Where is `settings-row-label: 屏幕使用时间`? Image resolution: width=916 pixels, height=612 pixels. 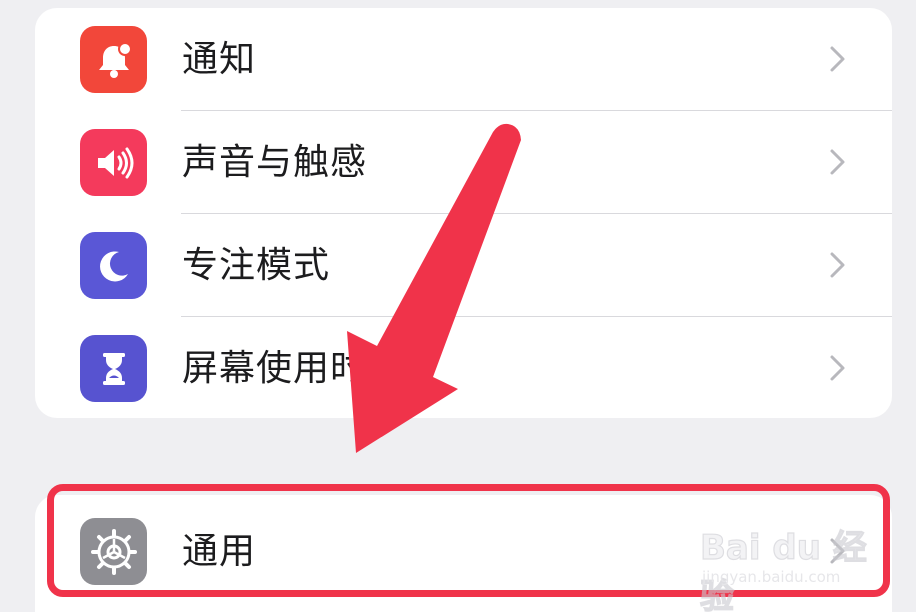 settings-row-label: 屏幕使用时间 is located at coordinates (293, 368).